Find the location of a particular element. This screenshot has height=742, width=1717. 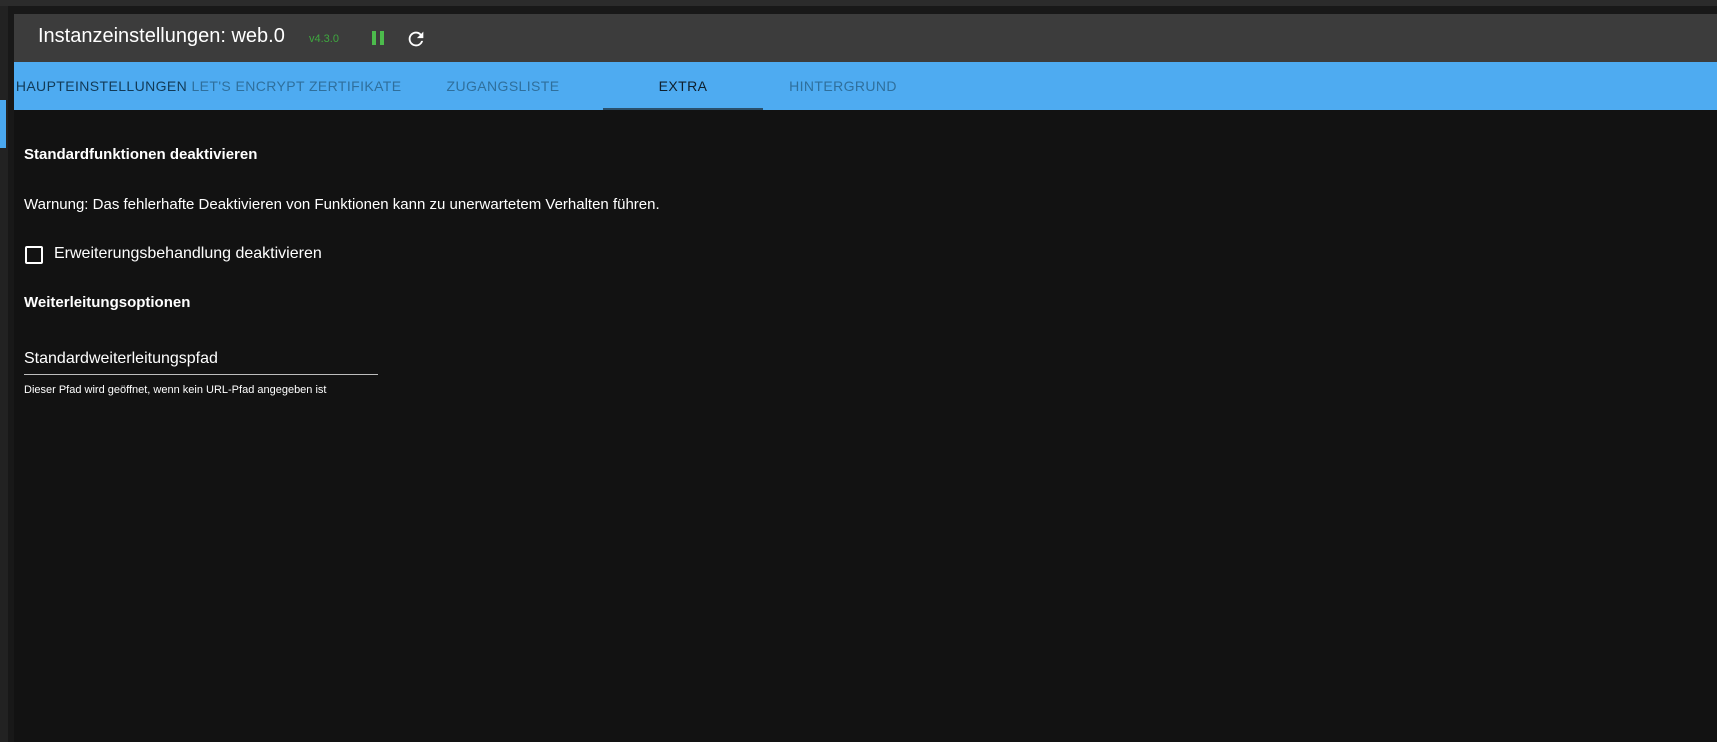

checkbox-box is located at coordinates (34, 255).